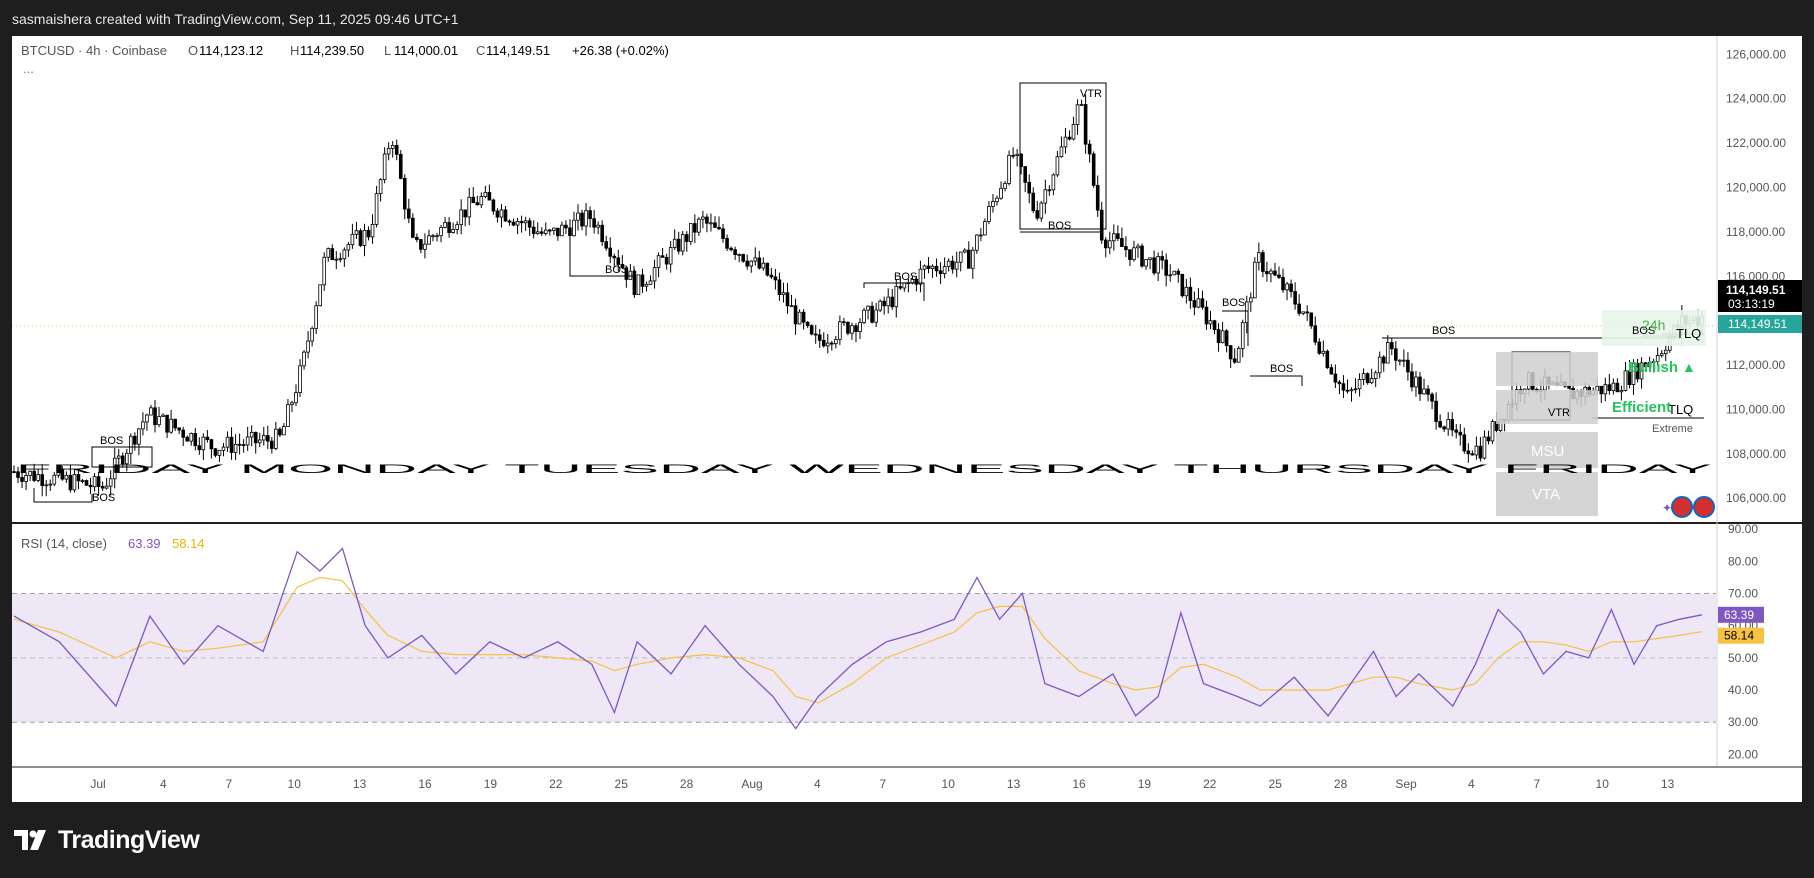 Image resolution: width=1814 pixels, height=878 pixels. I want to click on symbol-legend: BTCUSD · 4h · Coinbase, so click(94, 50).